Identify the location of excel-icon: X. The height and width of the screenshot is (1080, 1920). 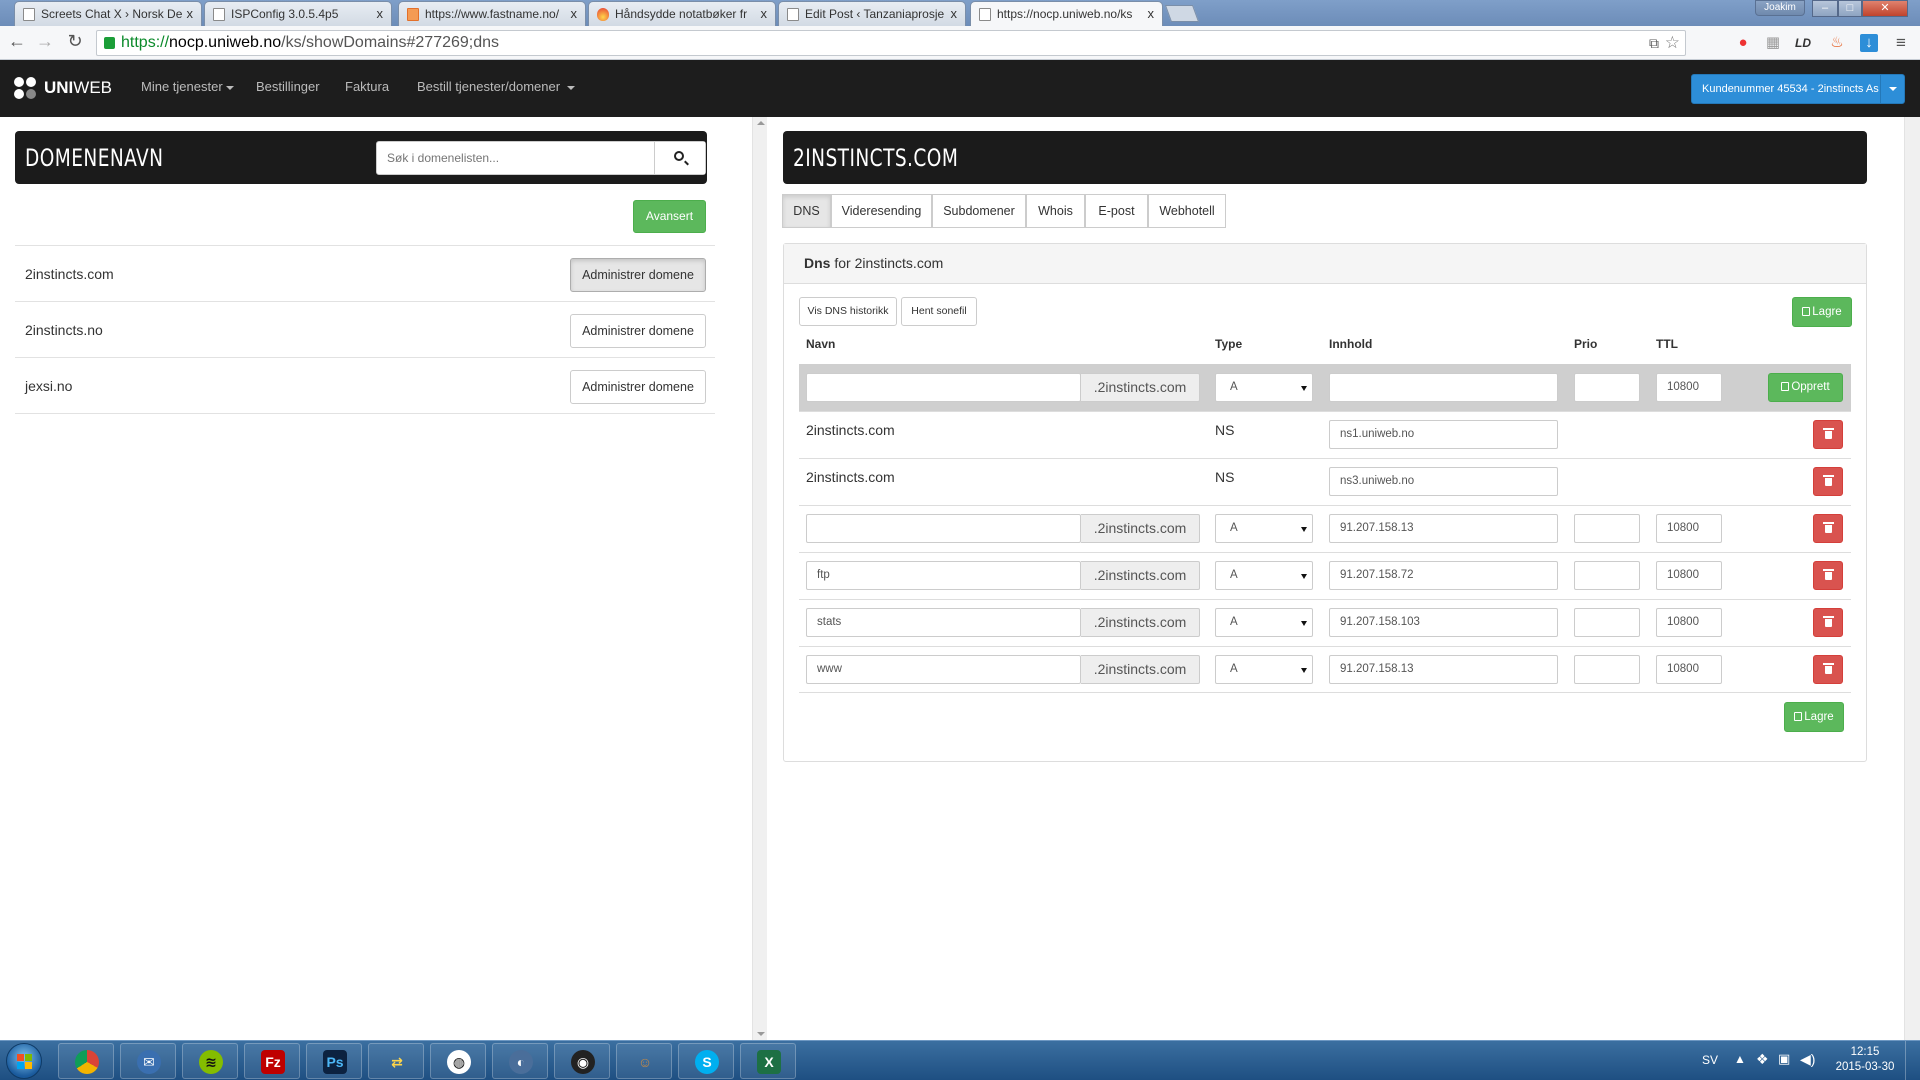
(768, 1061).